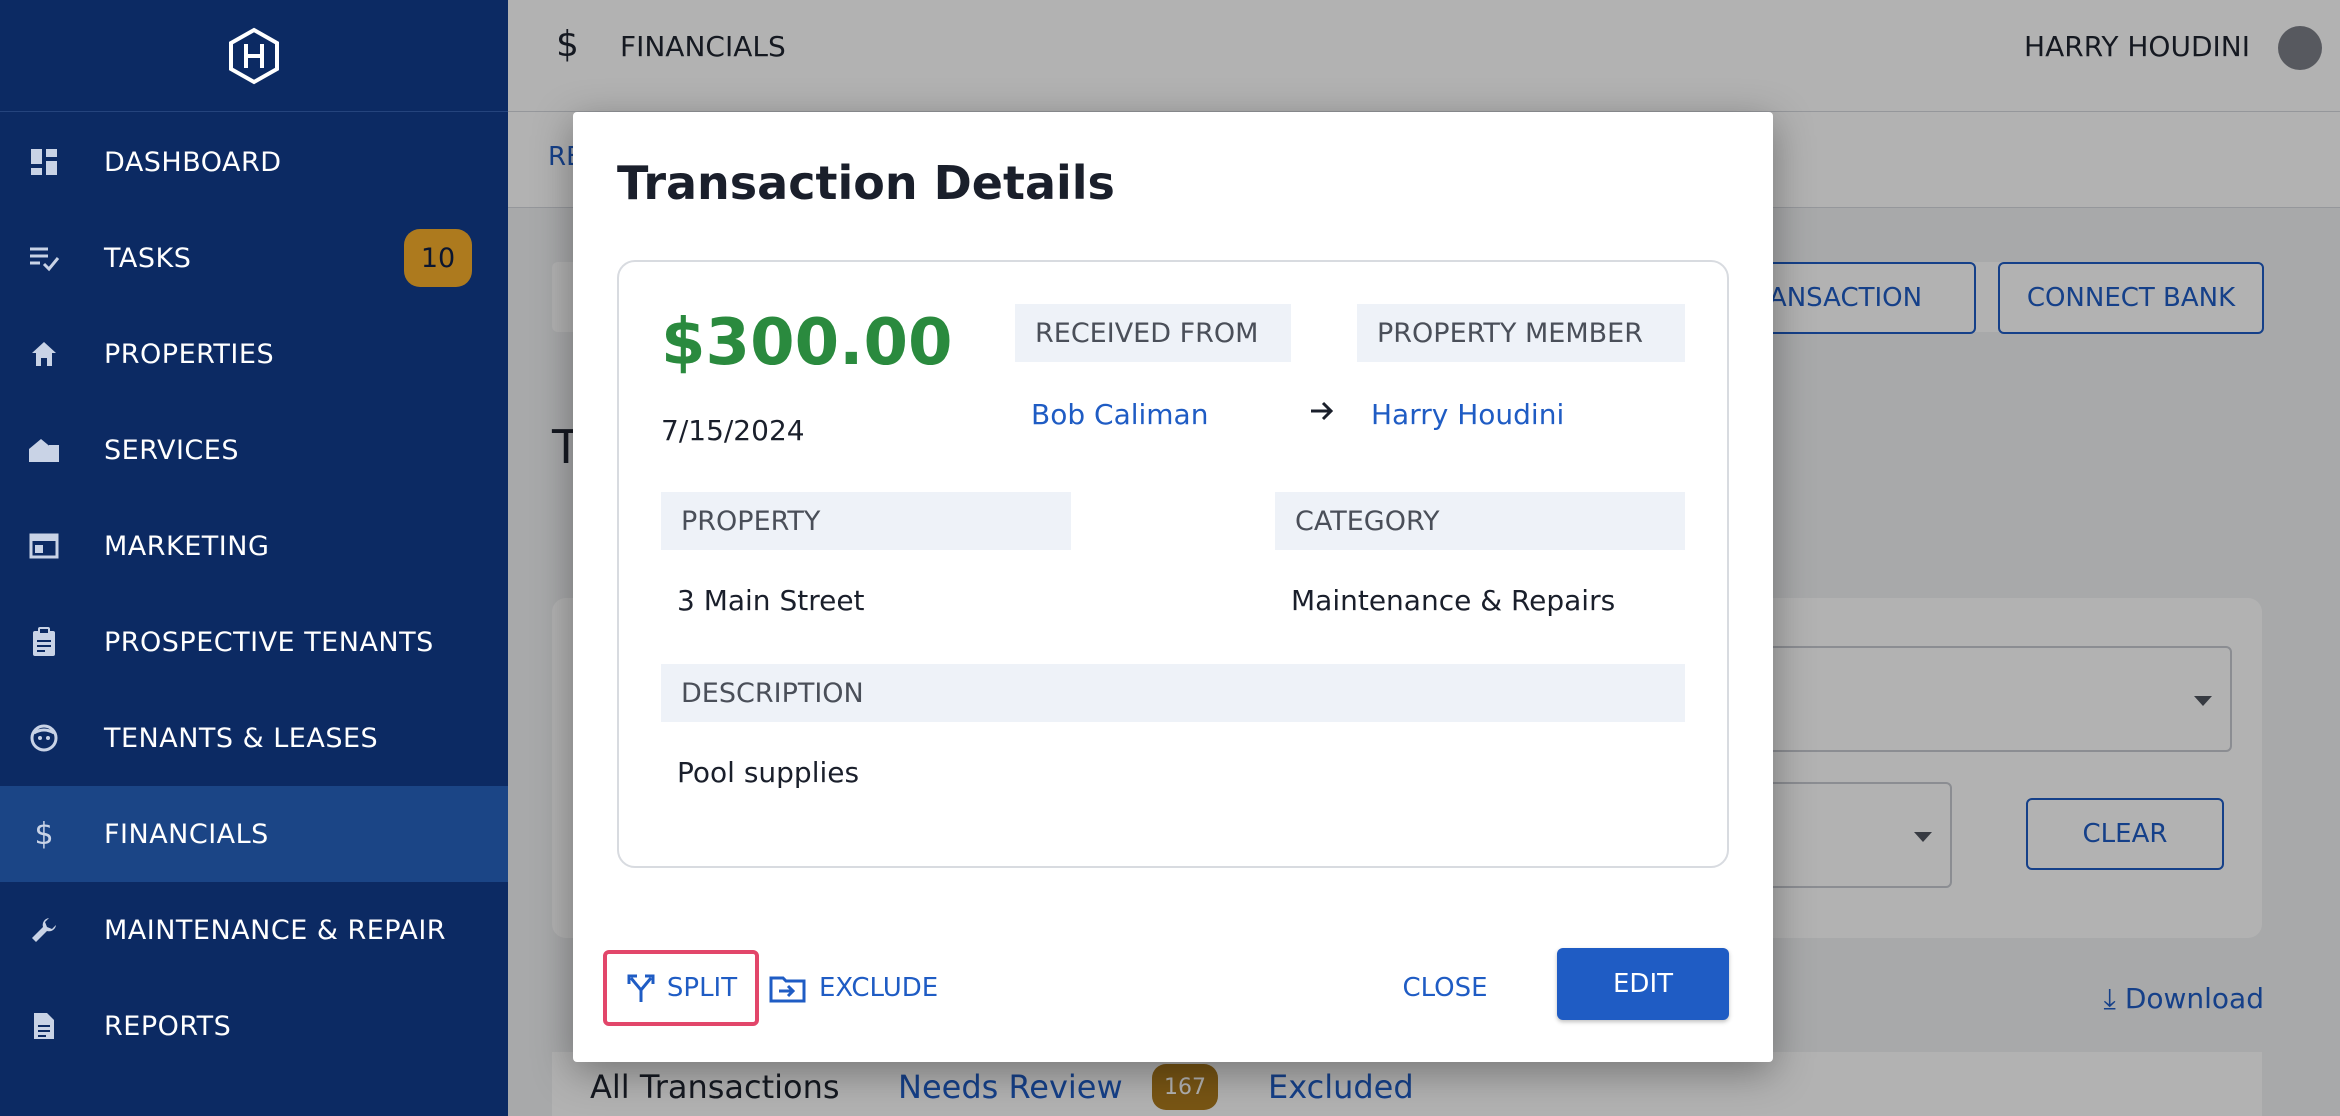 This screenshot has height=1116, width=2340. Describe the element at coordinates (681, 988) in the screenshot. I see `split-button: SPLIT` at that location.